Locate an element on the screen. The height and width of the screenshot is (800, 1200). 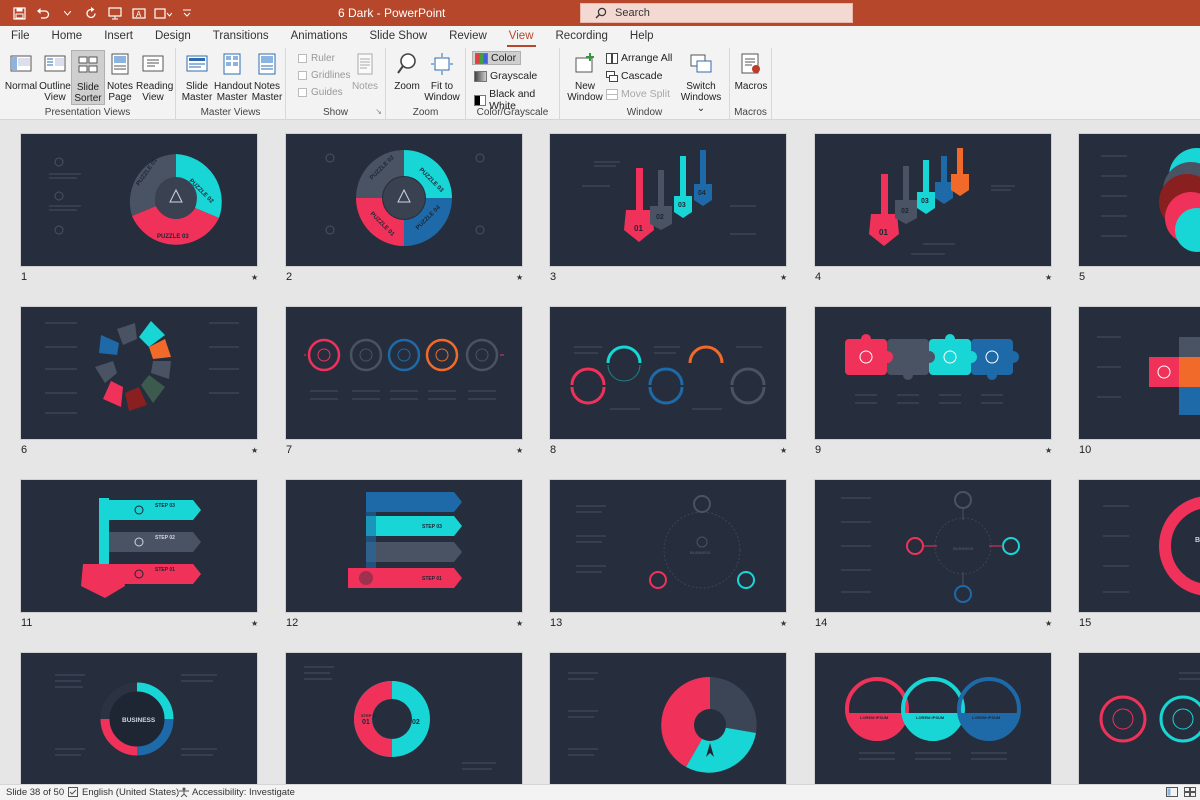
arrange-all-button: Arrange All is located at coordinates (639, 58).